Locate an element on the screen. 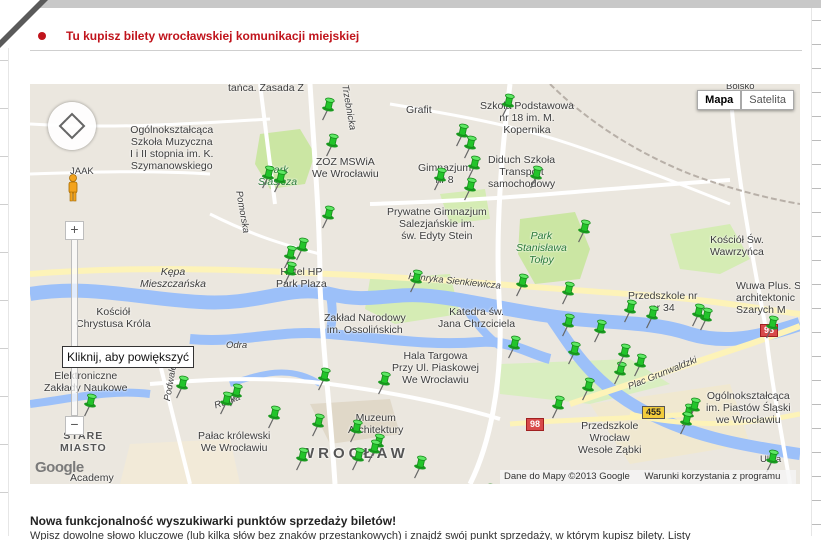  label-wuwa: Wuwa Plus. S architektonic Szarych M is located at coordinates (768, 298).